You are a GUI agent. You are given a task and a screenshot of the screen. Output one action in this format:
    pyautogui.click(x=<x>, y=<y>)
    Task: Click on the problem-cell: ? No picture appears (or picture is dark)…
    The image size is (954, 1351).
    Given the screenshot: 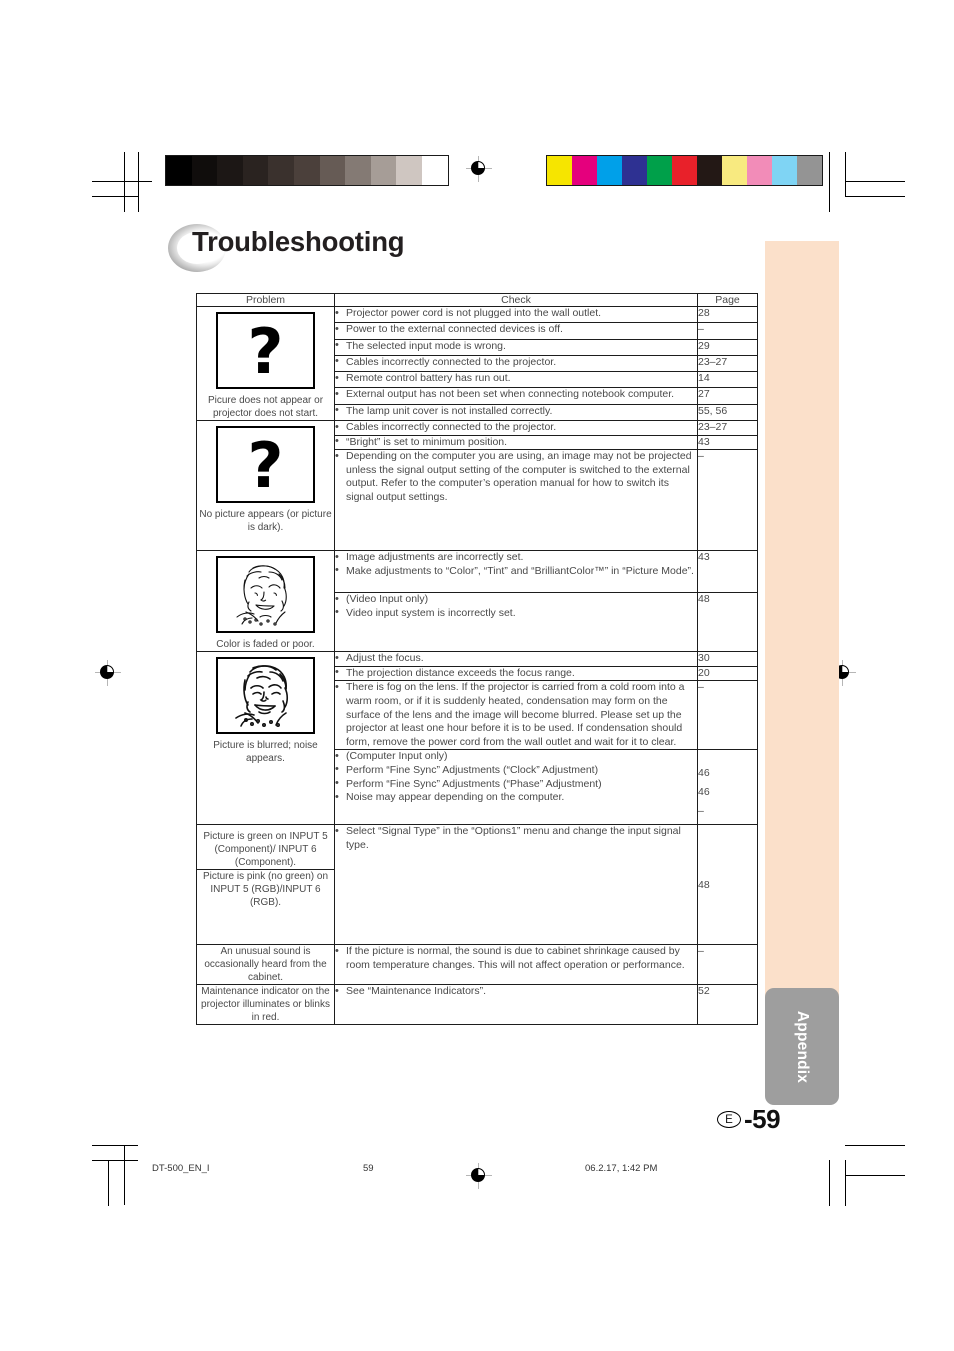 What is the action you would take?
    pyautogui.click(x=265, y=485)
    